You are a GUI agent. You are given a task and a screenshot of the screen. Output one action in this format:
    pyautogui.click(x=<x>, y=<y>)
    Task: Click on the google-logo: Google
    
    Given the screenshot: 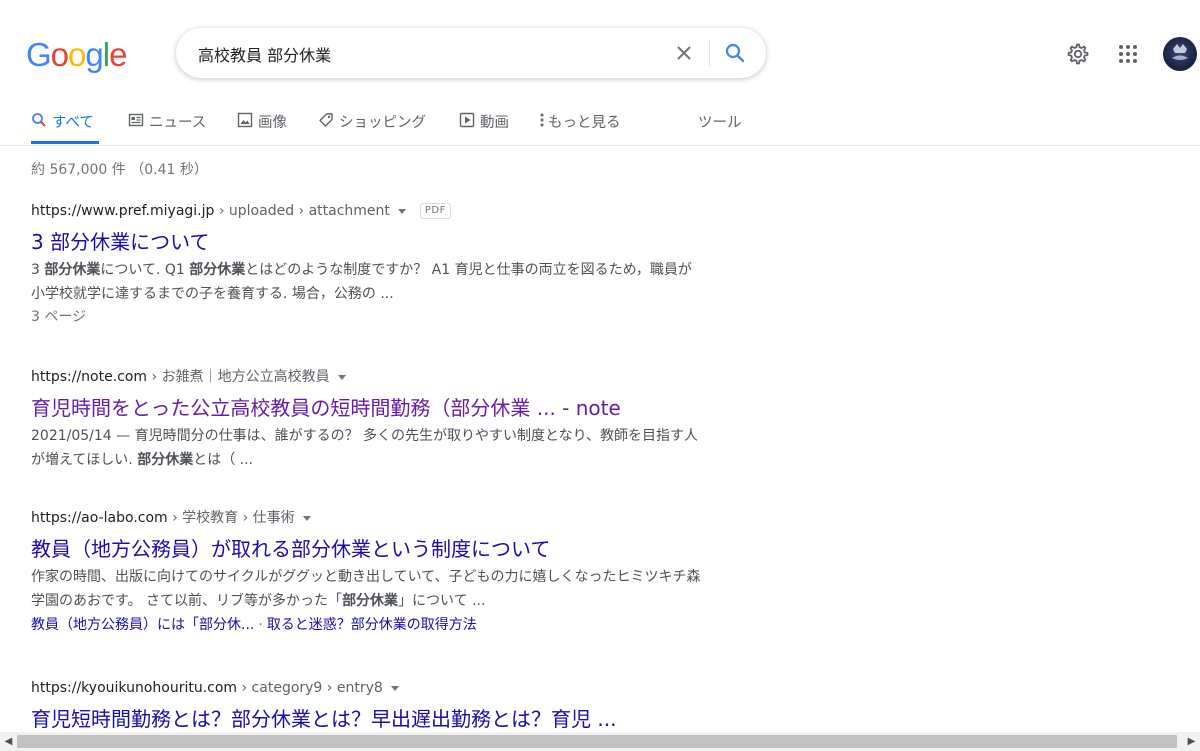 What is the action you would take?
    pyautogui.click(x=76, y=54)
    